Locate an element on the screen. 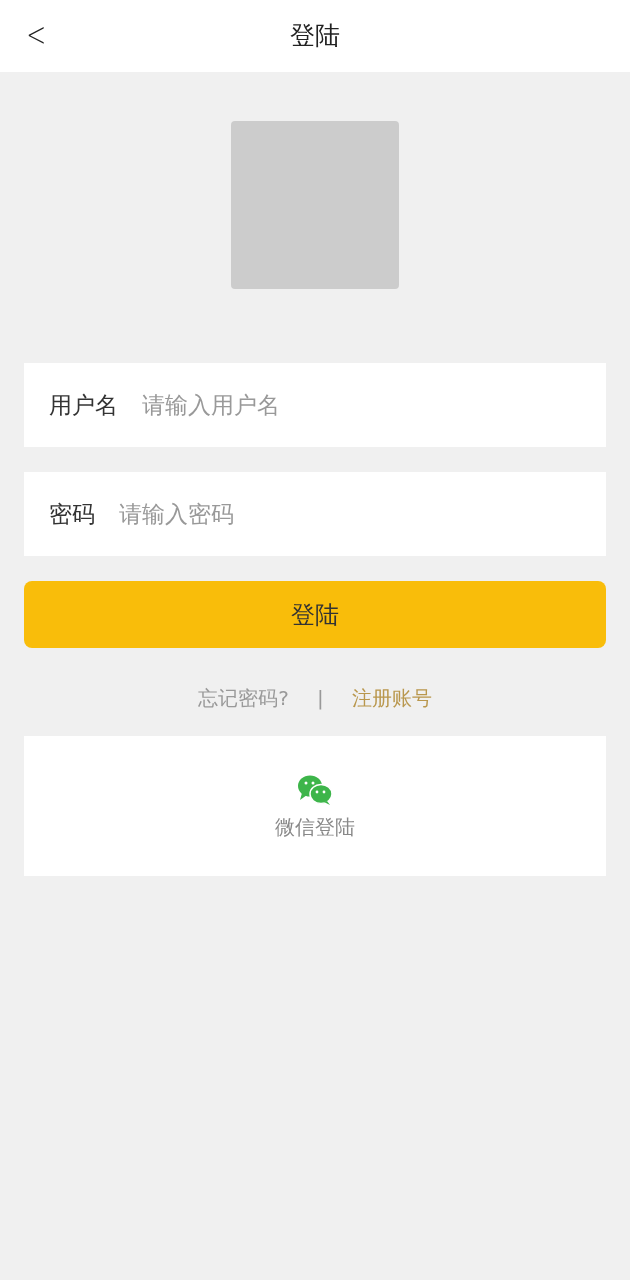  field-label: 密码 is located at coordinates (59, 514).